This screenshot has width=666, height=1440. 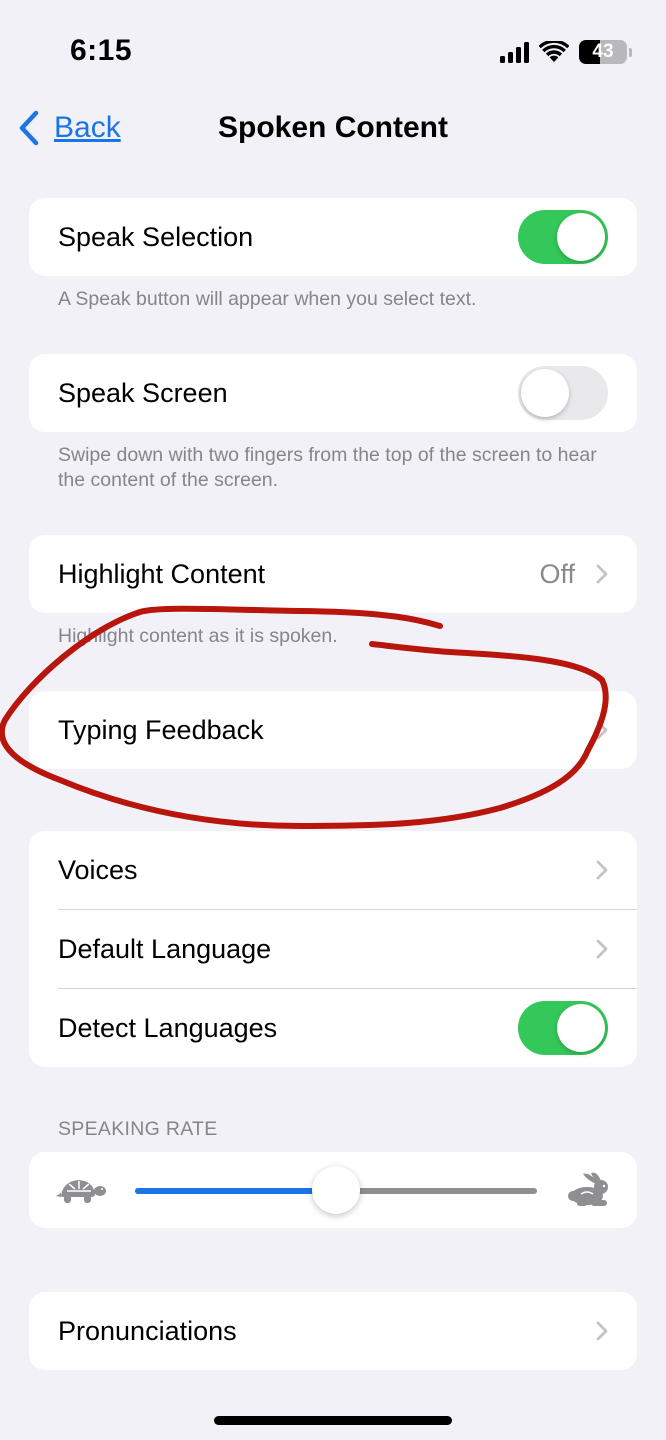 I want to click on speak-screen-label: Speak Screen, so click(x=143, y=392).